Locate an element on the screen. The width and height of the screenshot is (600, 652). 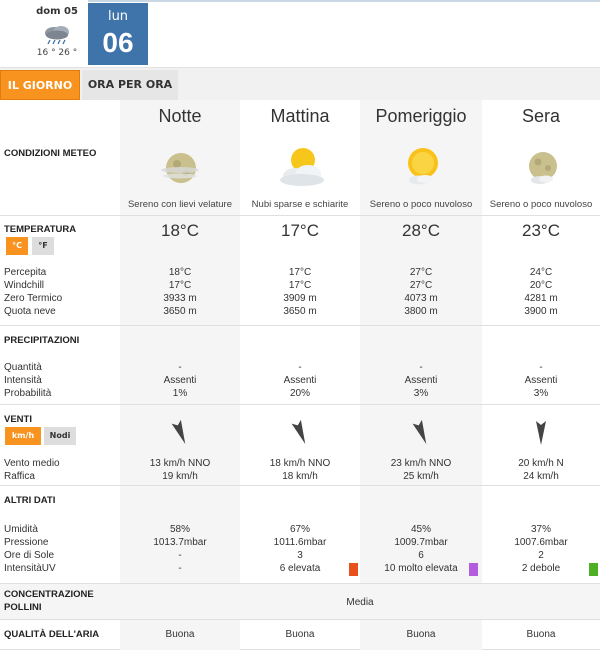
wind-avg-value: 13 km/h NNO is located at coordinates (180, 463).